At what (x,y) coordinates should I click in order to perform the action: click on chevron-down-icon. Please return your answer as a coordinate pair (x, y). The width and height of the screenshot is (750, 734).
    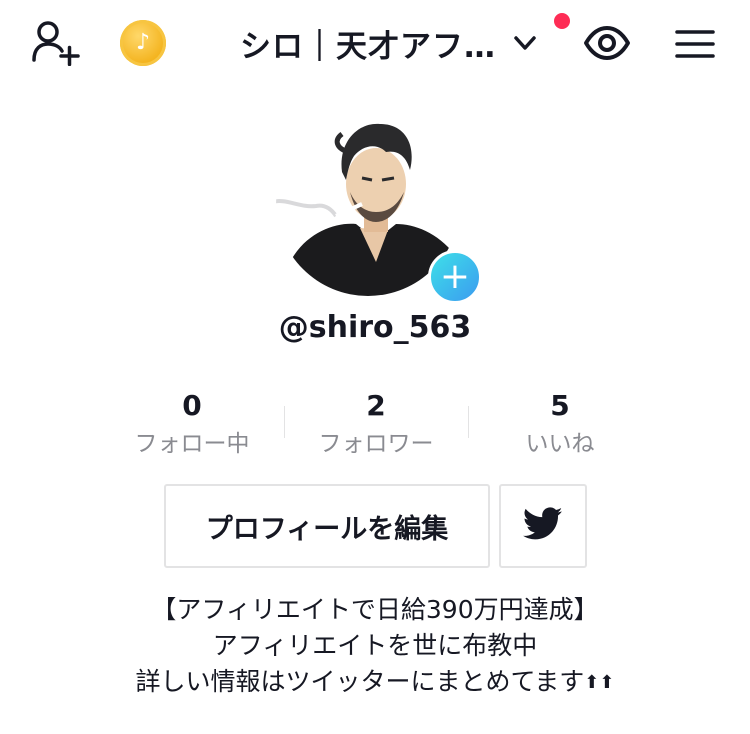
    Looking at the image, I should click on (525, 43).